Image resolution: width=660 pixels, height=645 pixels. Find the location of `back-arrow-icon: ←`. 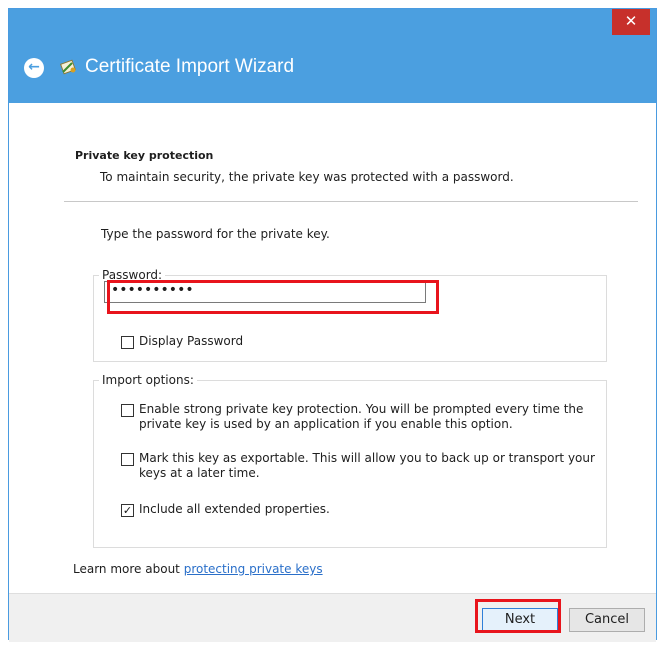

back-arrow-icon: ← is located at coordinates (34, 67).